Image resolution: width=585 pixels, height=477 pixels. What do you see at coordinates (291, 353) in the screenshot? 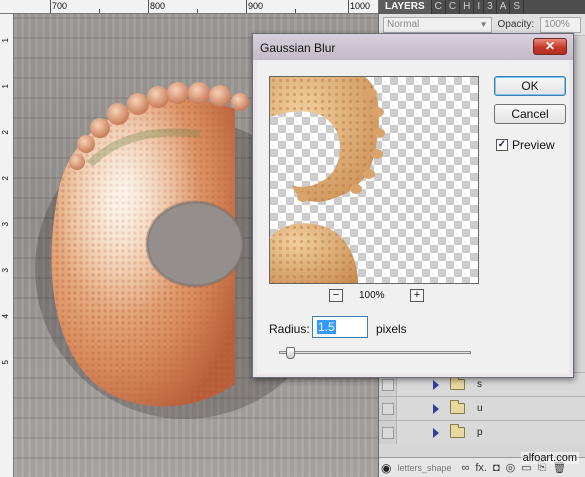
I see `radius-slider-thumb` at bounding box center [291, 353].